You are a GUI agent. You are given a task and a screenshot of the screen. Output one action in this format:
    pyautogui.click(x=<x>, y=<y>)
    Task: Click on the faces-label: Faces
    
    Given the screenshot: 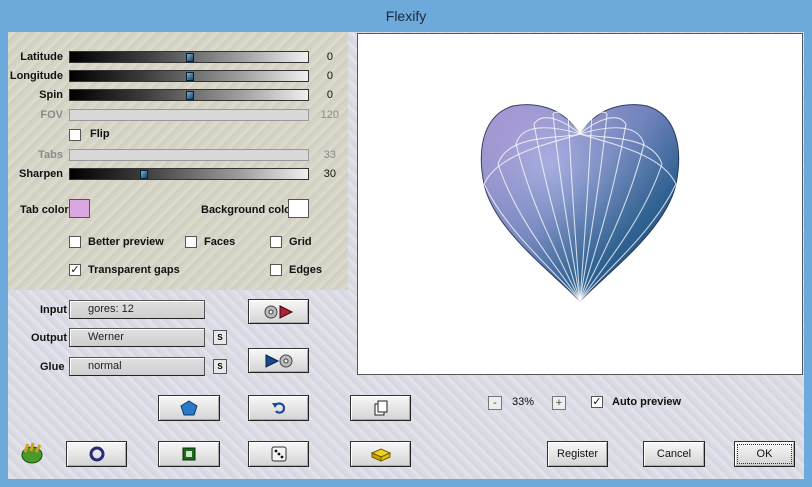 What is the action you would take?
    pyautogui.click(x=220, y=242)
    